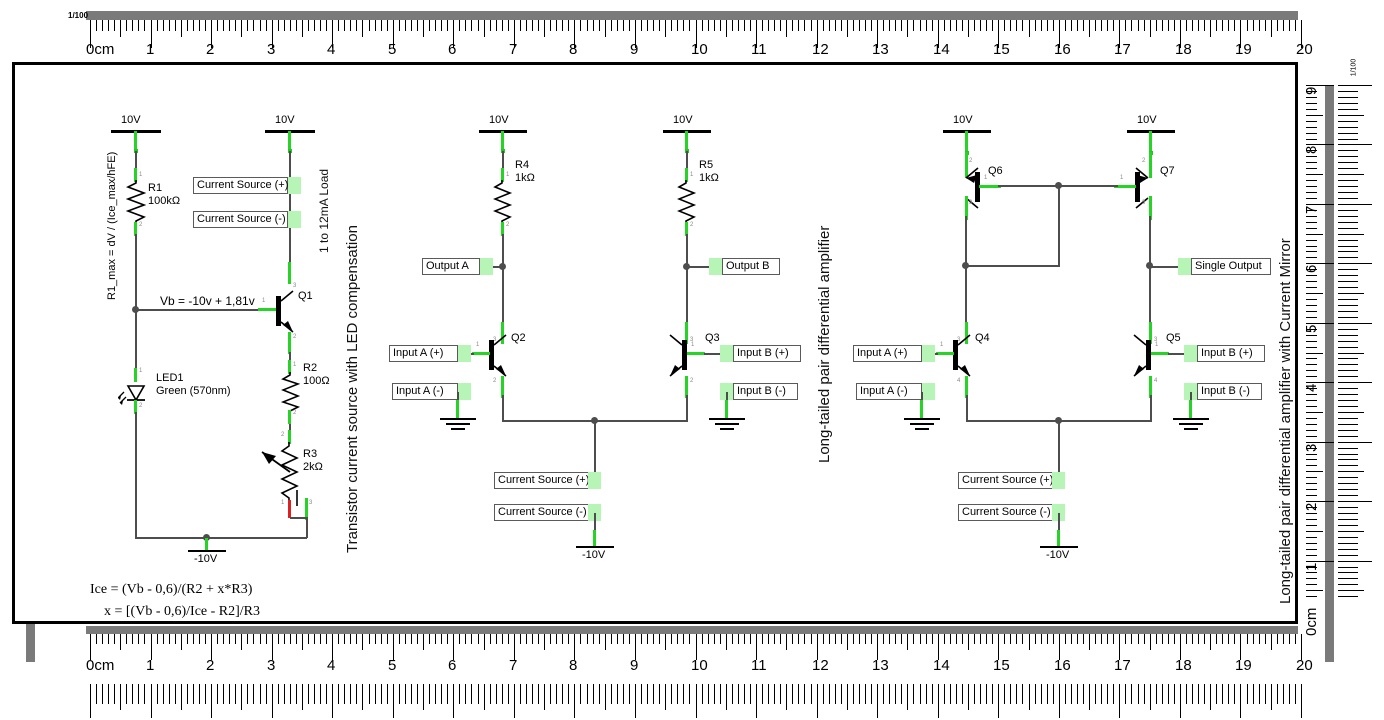  I want to click on pin-number: 4, so click(1156, 381).